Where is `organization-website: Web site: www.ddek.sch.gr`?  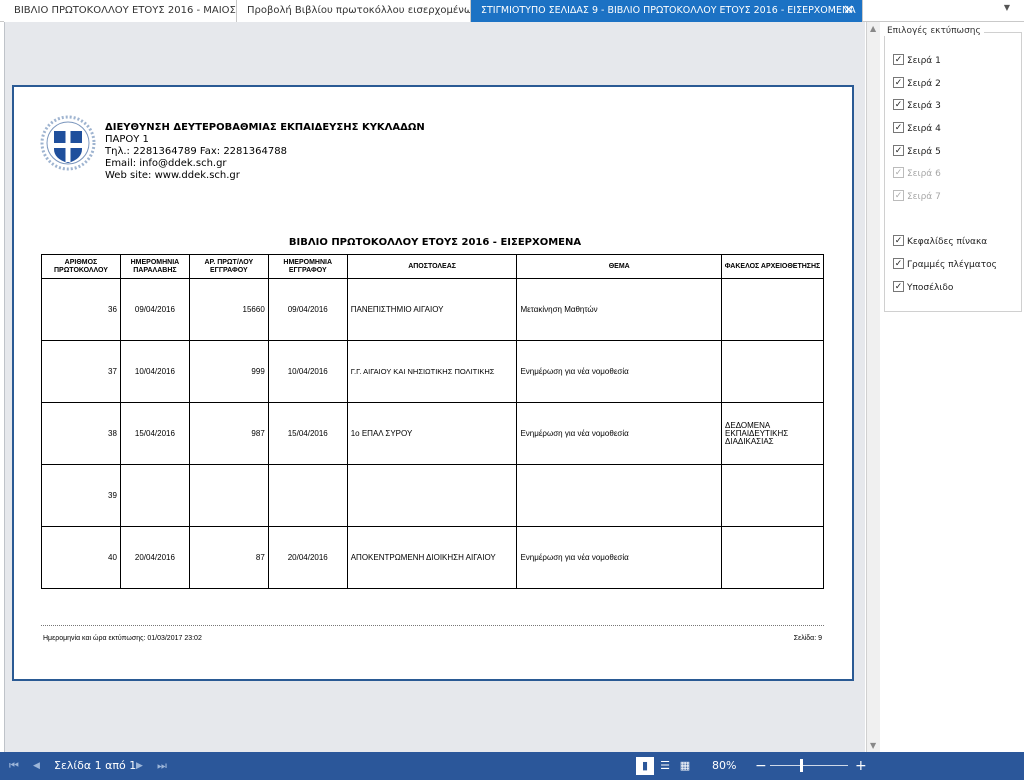
organization-website: Web site: www.ddek.sch.gr is located at coordinates (172, 175).